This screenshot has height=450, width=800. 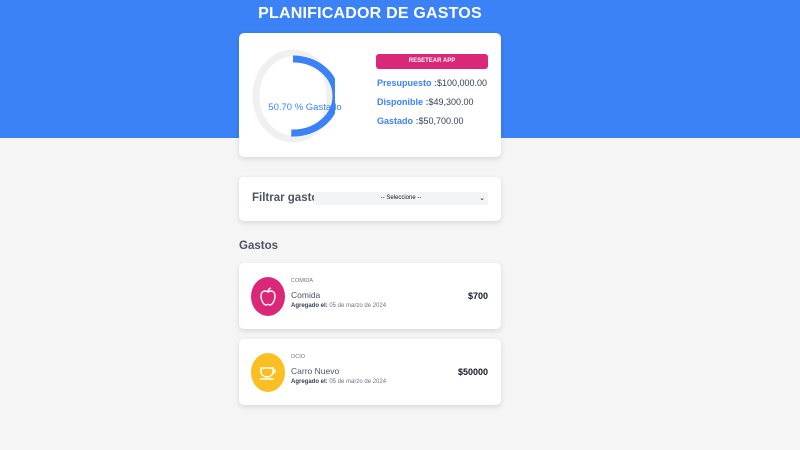 I want to click on available-value: $49,300.00, so click(x=451, y=102).